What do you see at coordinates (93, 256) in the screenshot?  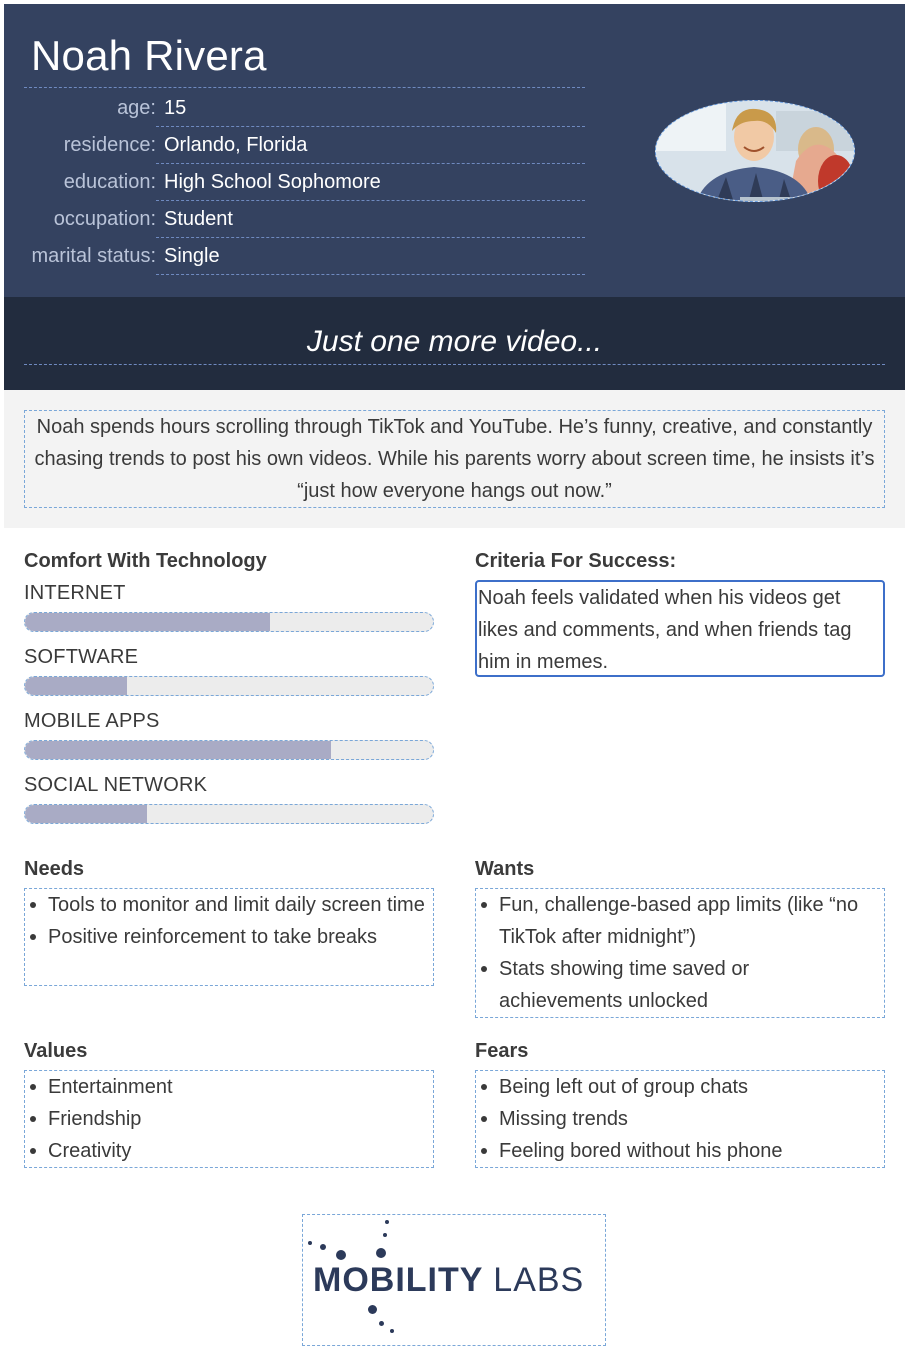 I see `fact-label: marital status:` at bounding box center [93, 256].